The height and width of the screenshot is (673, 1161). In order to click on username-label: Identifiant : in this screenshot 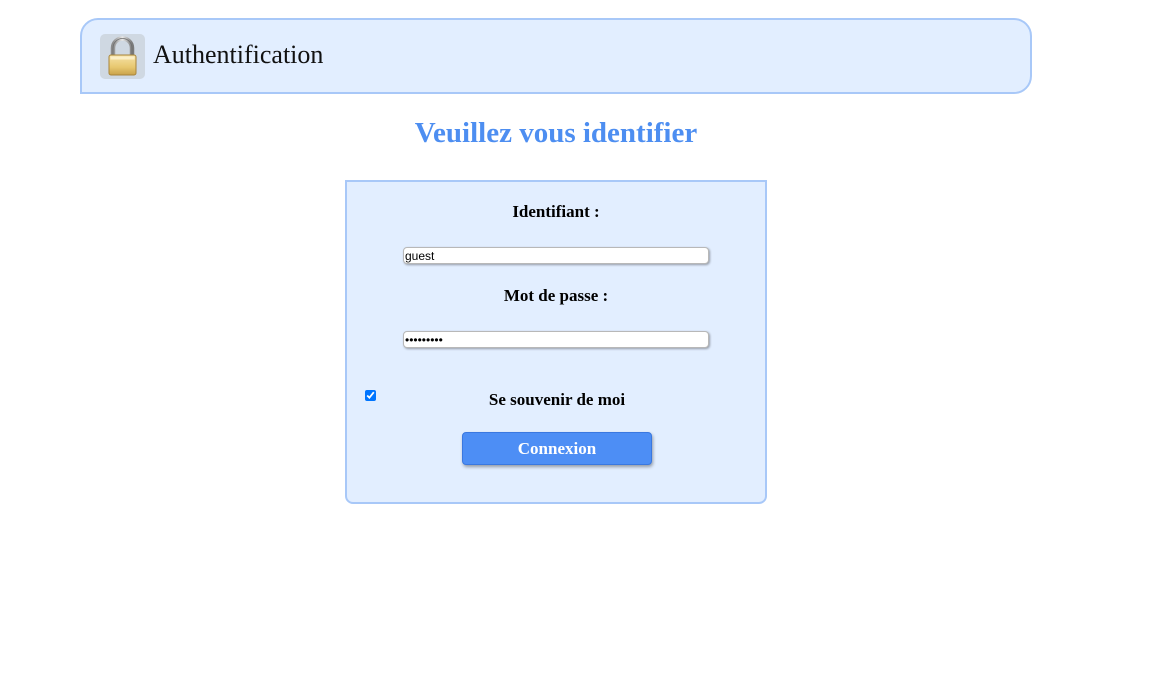, I will do `click(556, 211)`.